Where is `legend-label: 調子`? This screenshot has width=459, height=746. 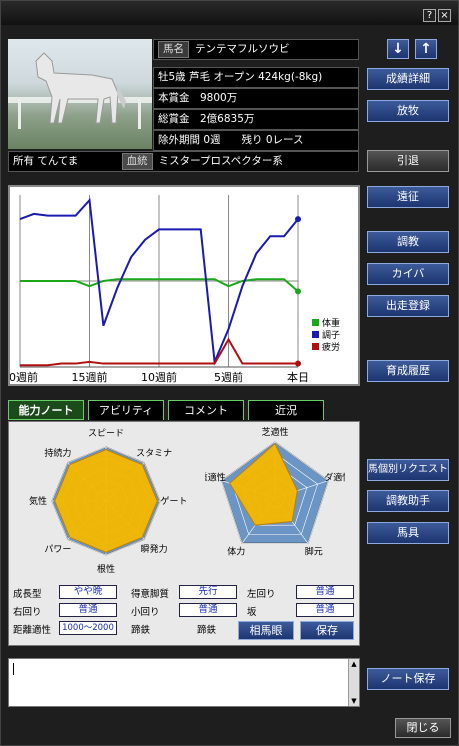 legend-label: 調子 is located at coordinates (331, 335).